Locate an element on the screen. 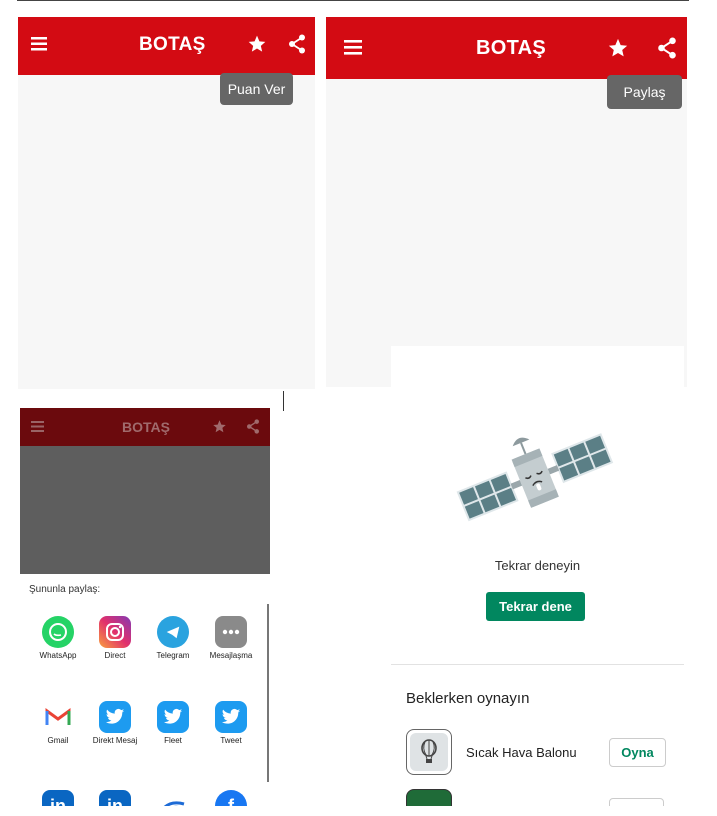  tooltip: Puan Ver is located at coordinates (256, 89).